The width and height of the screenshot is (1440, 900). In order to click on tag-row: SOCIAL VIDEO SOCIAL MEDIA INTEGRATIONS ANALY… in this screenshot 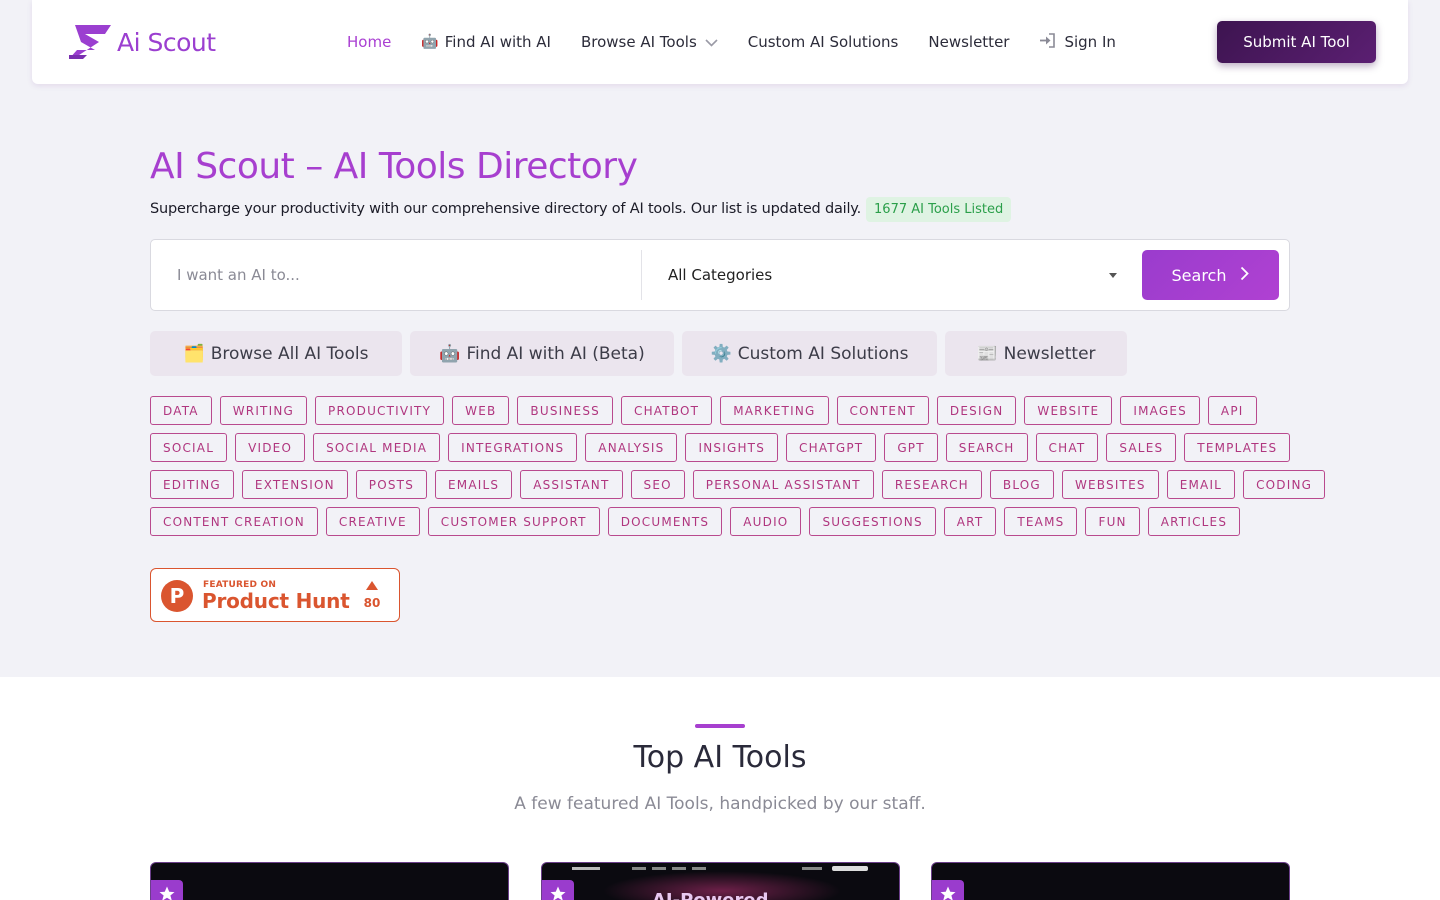, I will do `click(720, 447)`.